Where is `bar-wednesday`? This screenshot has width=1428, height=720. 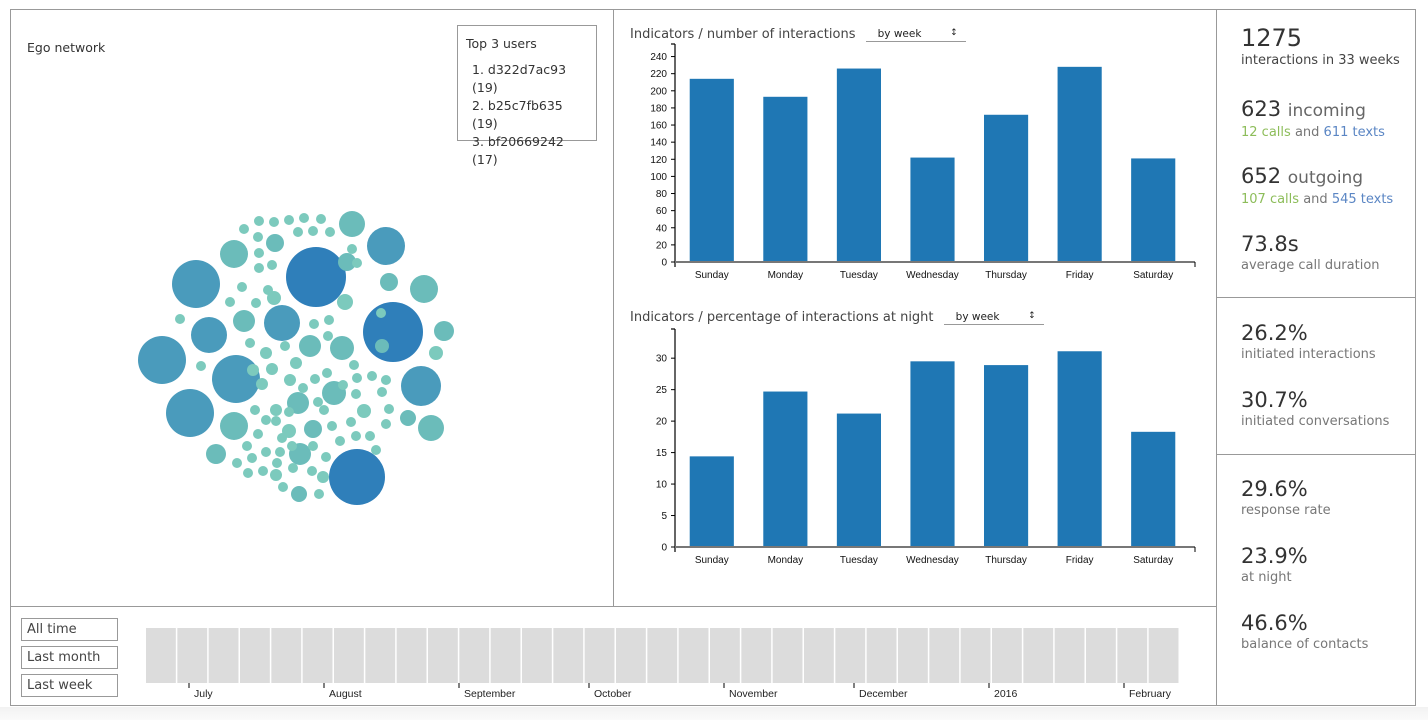
bar-wednesday is located at coordinates (932, 209).